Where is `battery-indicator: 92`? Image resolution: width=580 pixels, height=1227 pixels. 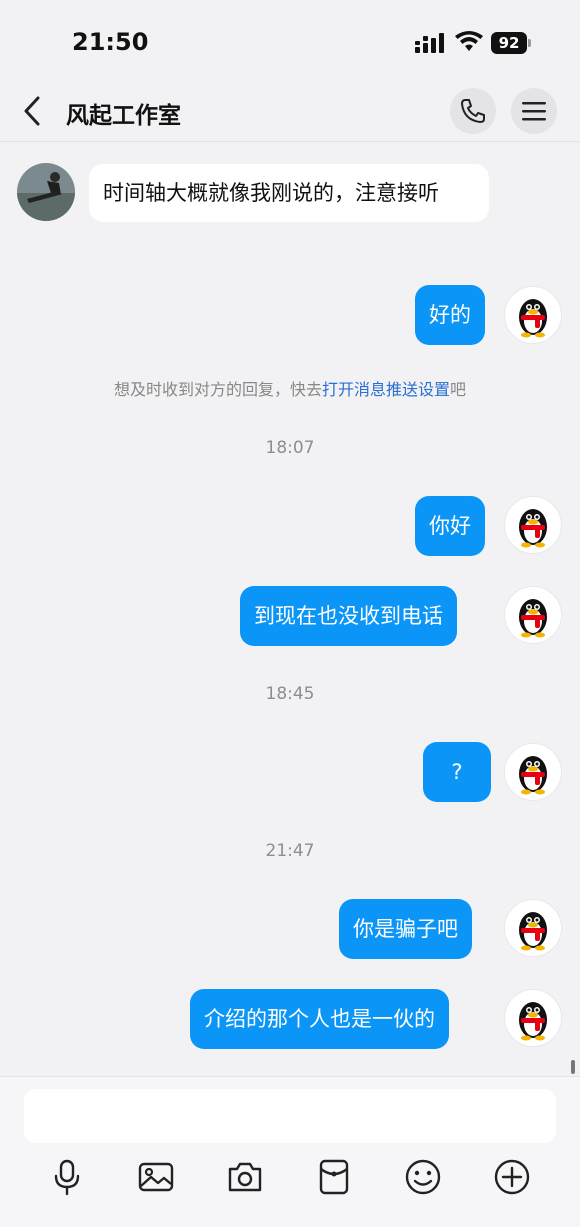 battery-indicator: 92 is located at coordinates (511, 43).